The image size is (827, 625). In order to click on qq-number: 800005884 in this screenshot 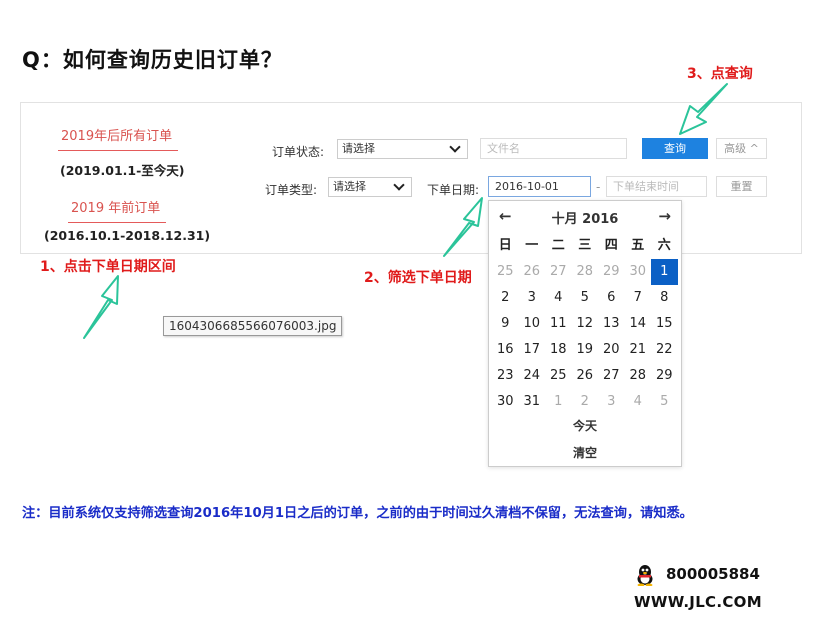, I will do `click(713, 574)`.